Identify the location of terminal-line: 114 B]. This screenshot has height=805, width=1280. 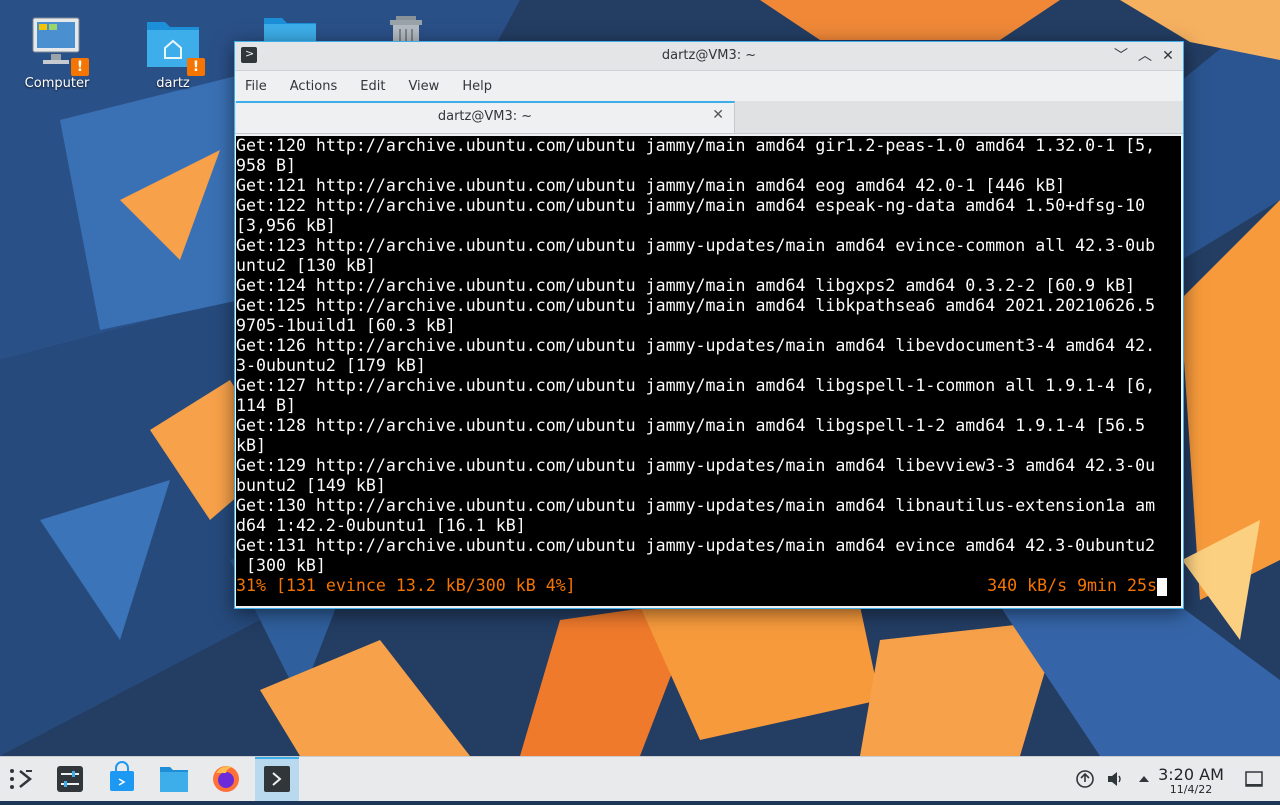
(266, 405).